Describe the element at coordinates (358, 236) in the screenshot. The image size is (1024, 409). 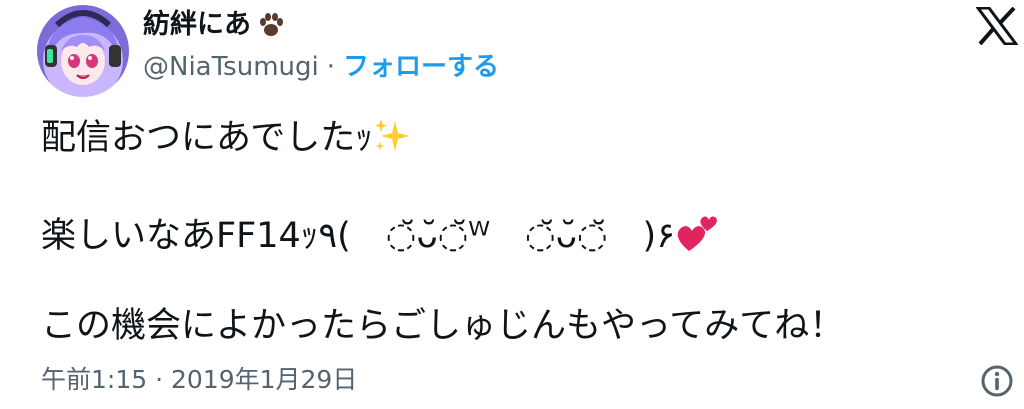
I see `tweet-text: 楽しいなあFF14ｯ٩( ◌̆ᴗ̆◌̆ᵂ ◌̆ᴗ̆◌̆ )۶` at that location.